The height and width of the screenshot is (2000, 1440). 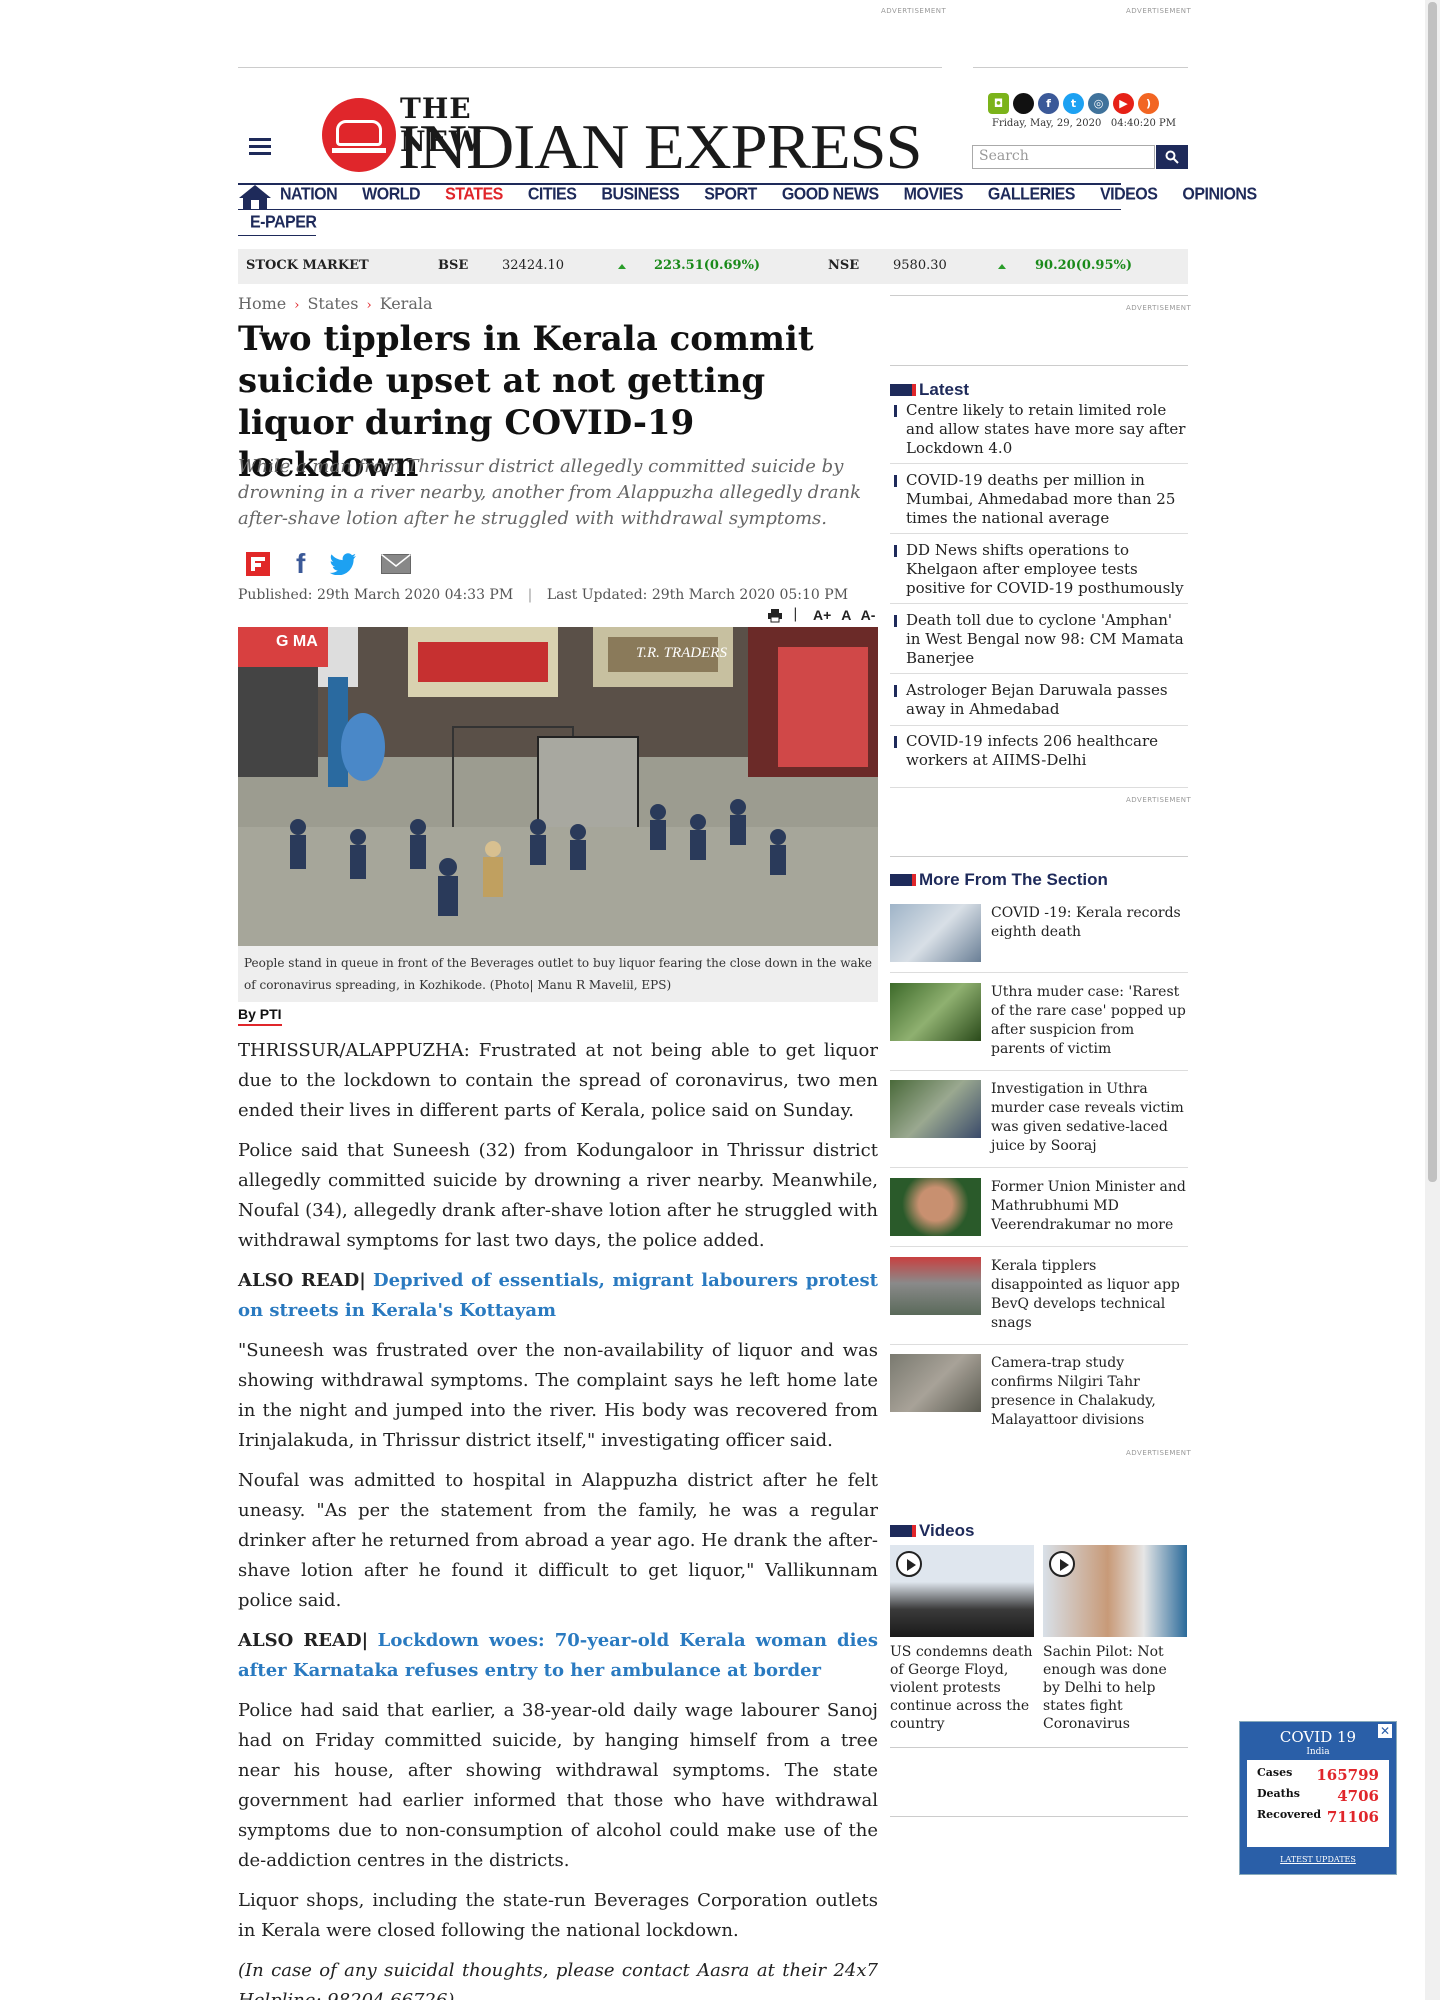 I want to click on stock-label: STOCK MARKET, so click(x=307, y=265).